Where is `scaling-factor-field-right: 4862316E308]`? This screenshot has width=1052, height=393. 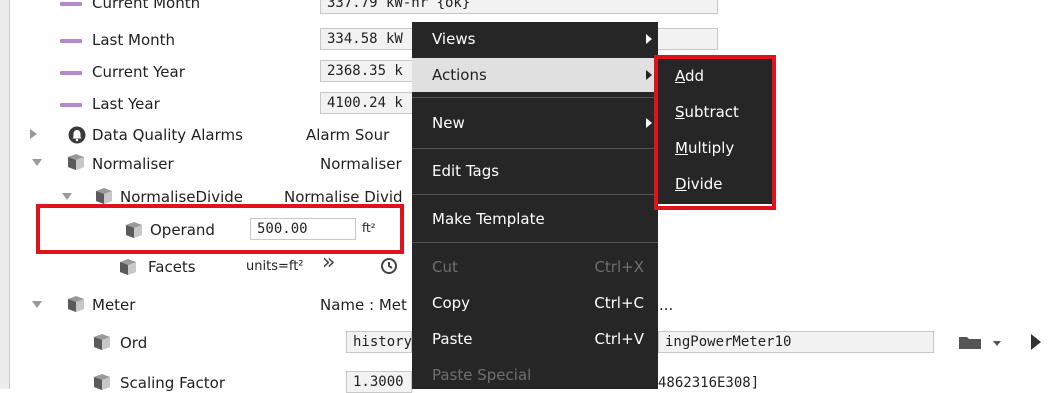 scaling-factor-field-right: 4862316E308] is located at coordinates (709, 383).